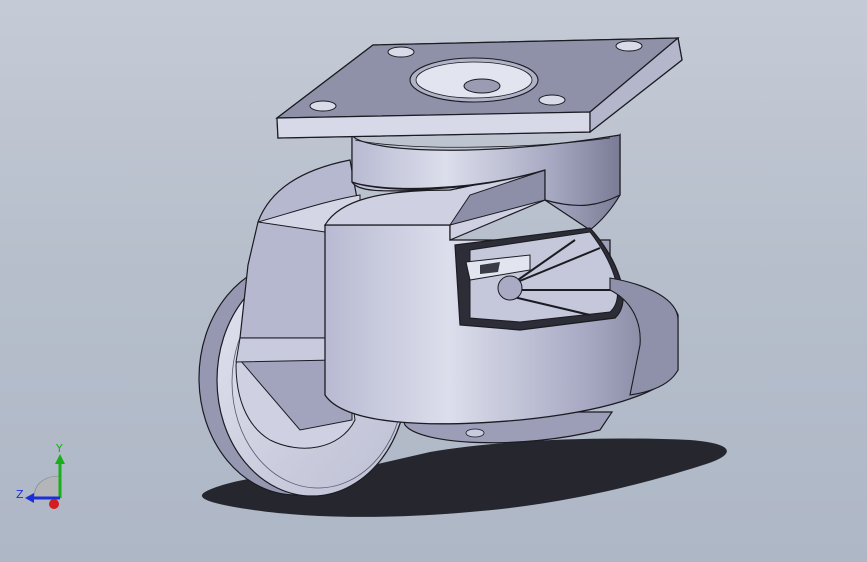 The height and width of the screenshot is (562, 867). Describe the element at coordinates (20, 494) in the screenshot. I see `z-axis-label: Z` at that location.